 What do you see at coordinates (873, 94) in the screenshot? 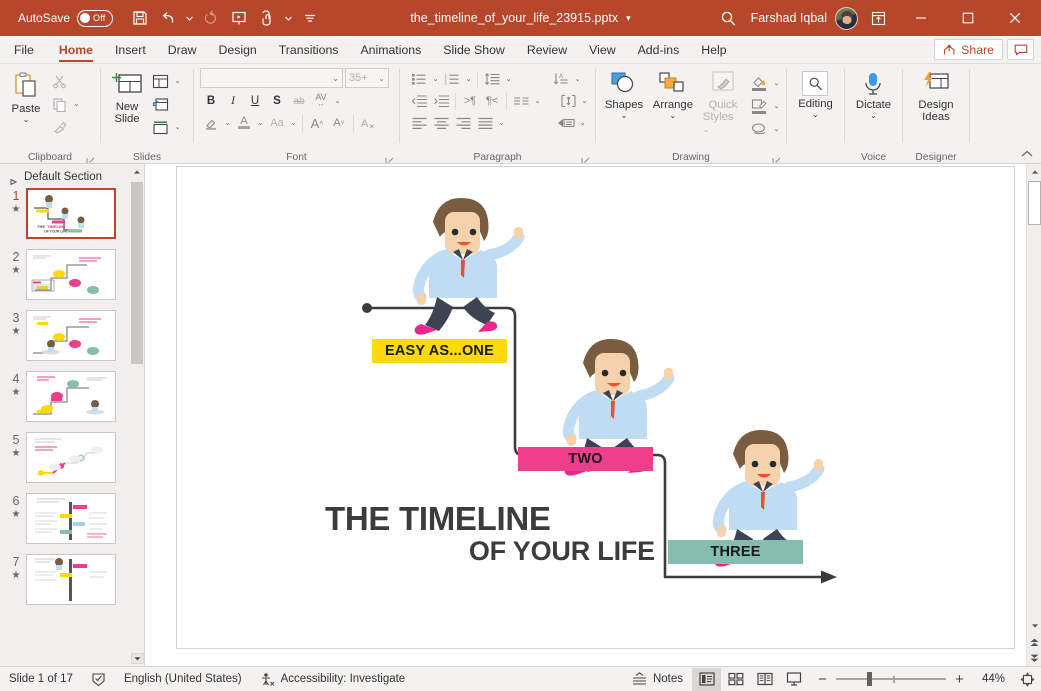
I see `dictate-button: Dictate ⌄` at bounding box center [873, 94].